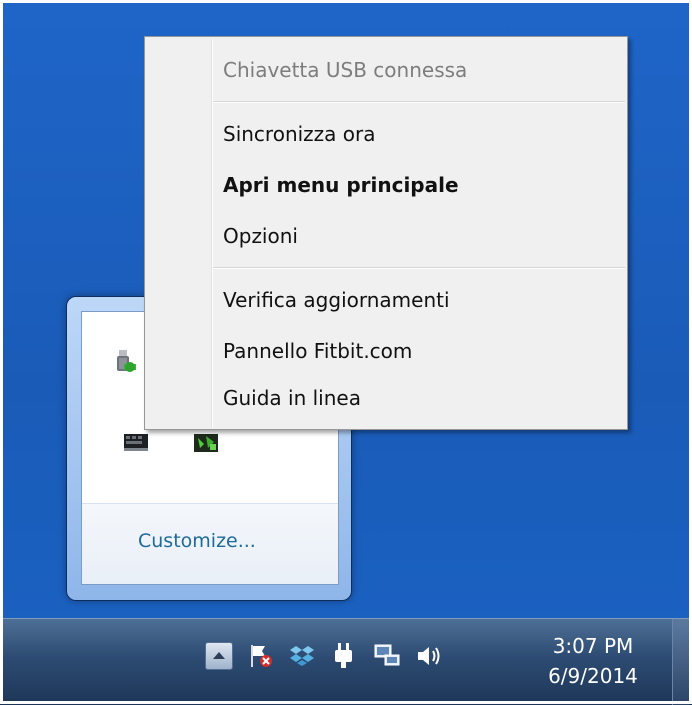 This screenshot has height=705, width=692. Describe the element at coordinates (124, 362) in the screenshot. I see `usb-dongle-icon` at that location.